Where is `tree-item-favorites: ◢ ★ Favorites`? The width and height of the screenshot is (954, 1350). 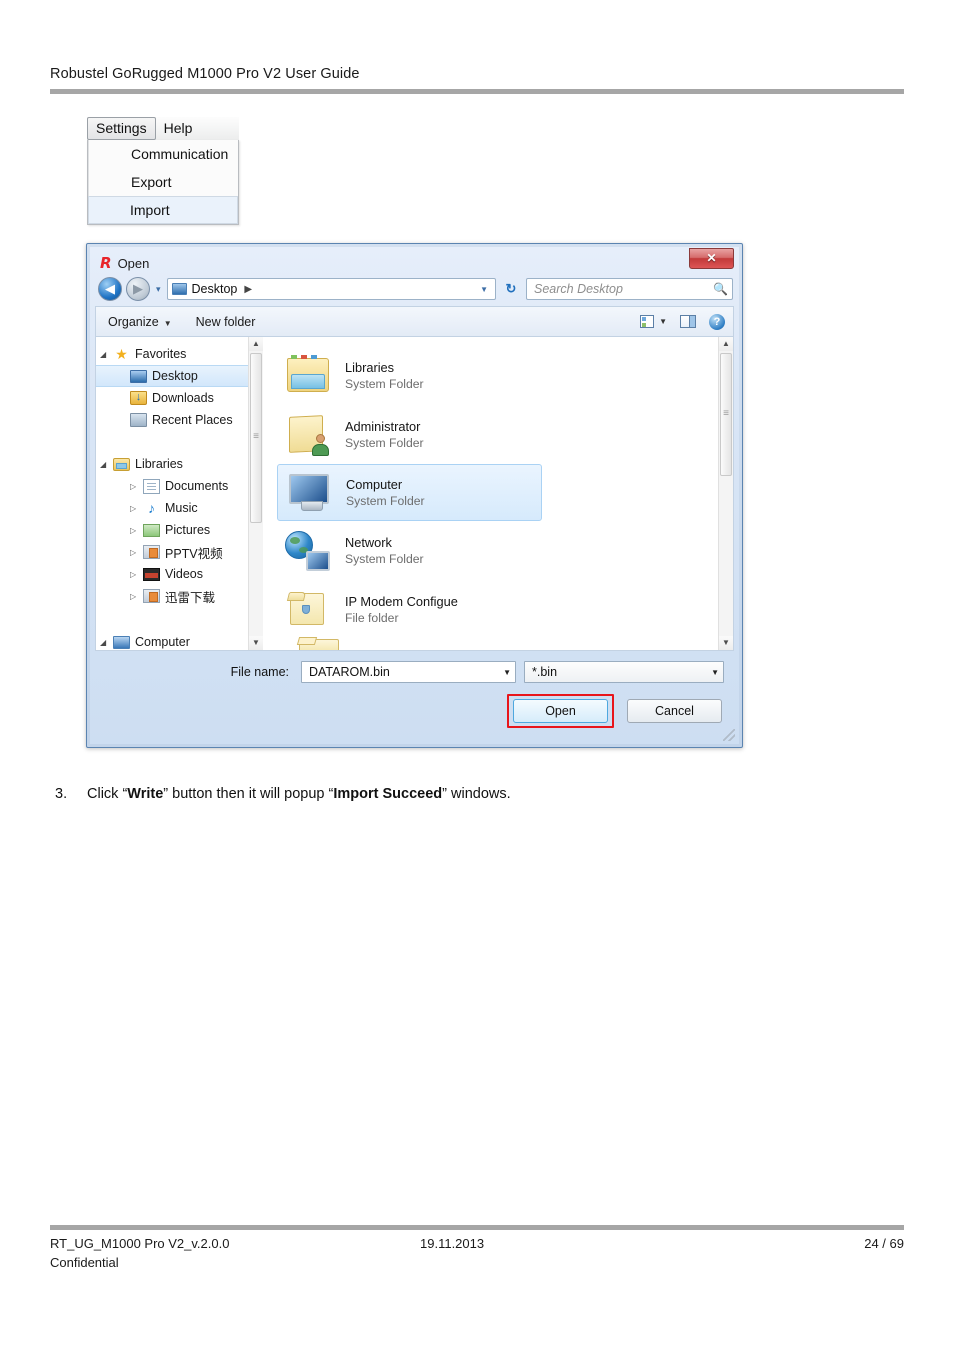 tree-item-favorites: ◢ ★ Favorites is located at coordinates (172, 354).